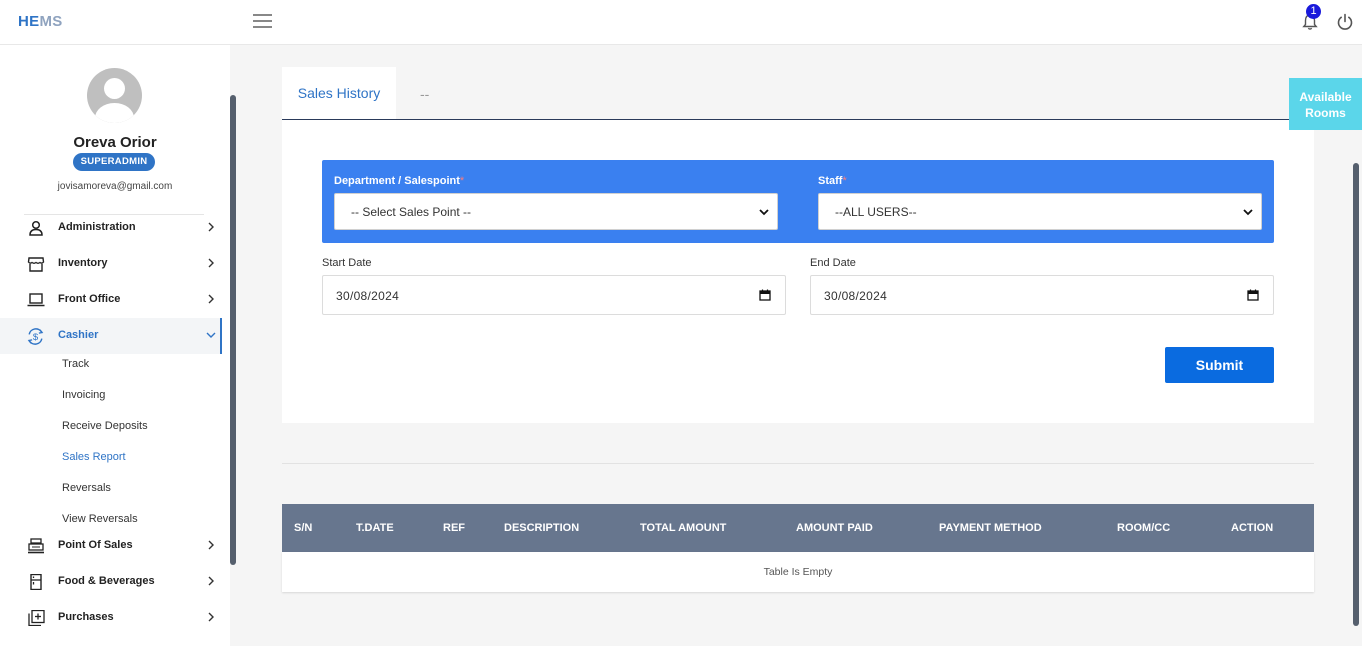  What do you see at coordinates (1042, 295) in the screenshot?
I see `end-date-input: 30/08/2024` at bounding box center [1042, 295].